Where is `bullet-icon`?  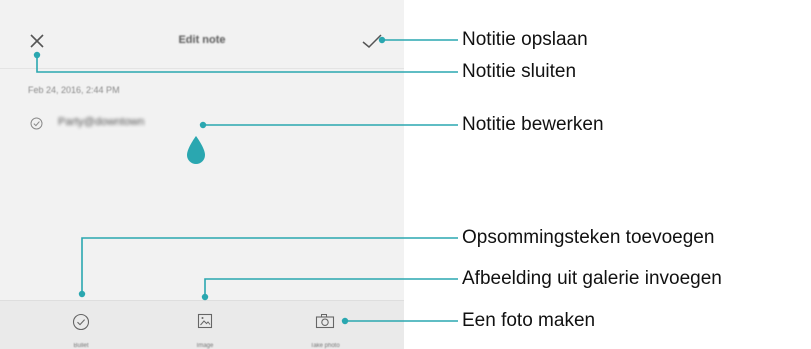
bullet-icon is located at coordinates (81, 322).